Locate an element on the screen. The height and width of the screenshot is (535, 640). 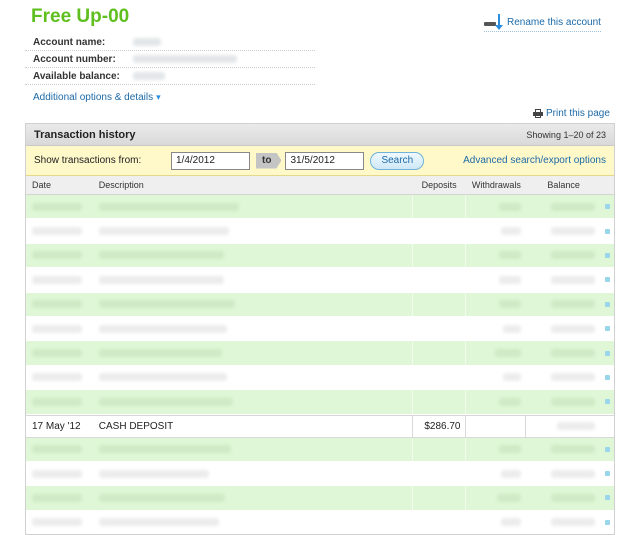
pen-arrow-icon is located at coordinates (494, 22).